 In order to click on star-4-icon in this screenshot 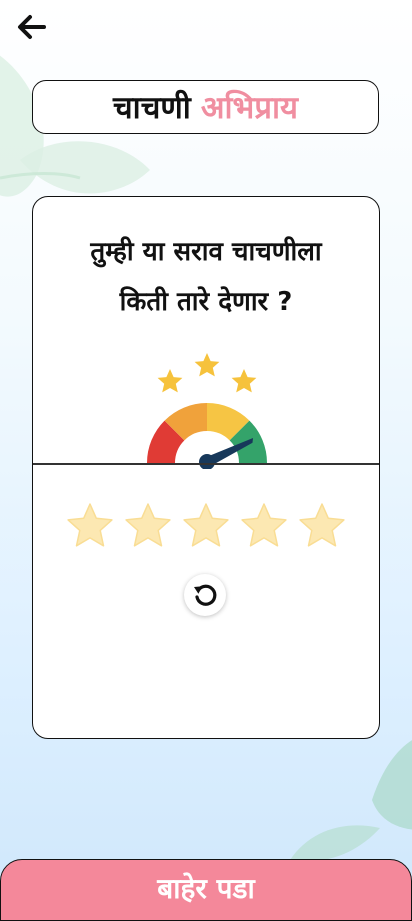, I will do `click(264, 526)`.